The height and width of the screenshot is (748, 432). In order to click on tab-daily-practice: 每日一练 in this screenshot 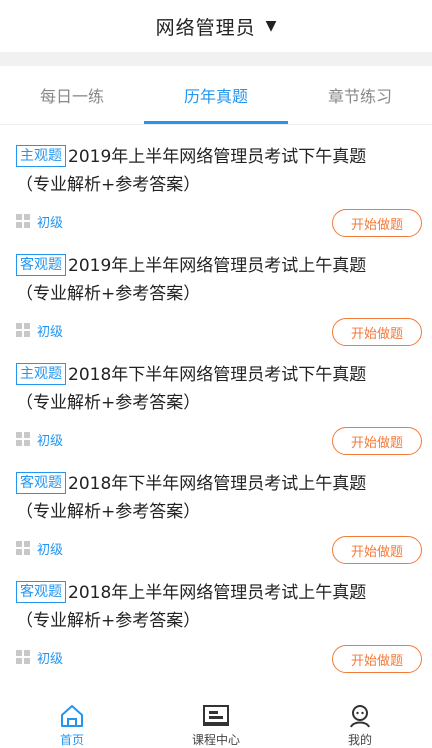, I will do `click(72, 95)`.